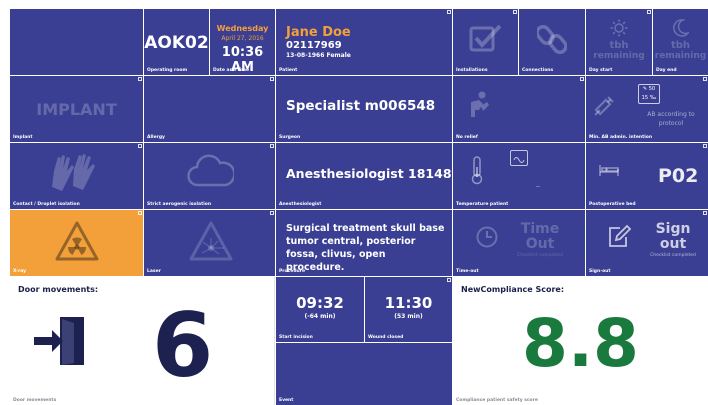 The image size is (708, 405). Describe the element at coordinates (154, 271) in the screenshot. I see `laser-caption: Laser` at that location.